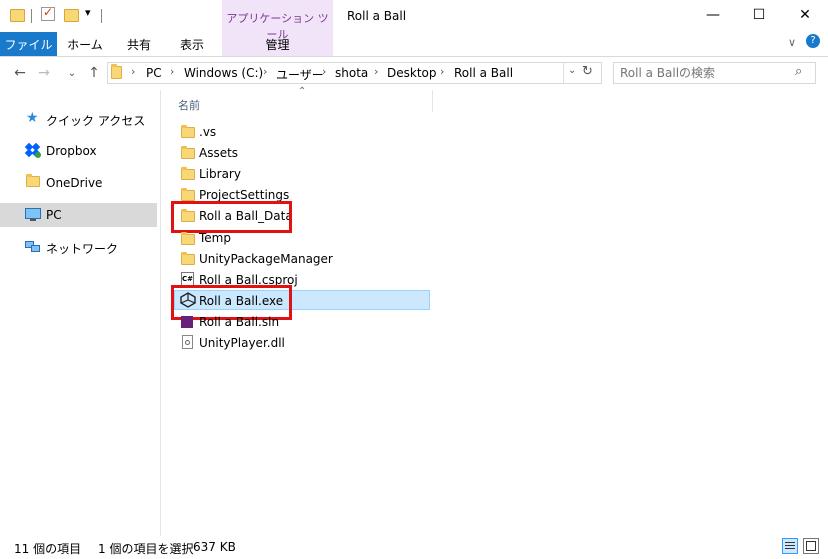  Describe the element at coordinates (33, 214) in the screenshot. I see `pc-icon` at that location.